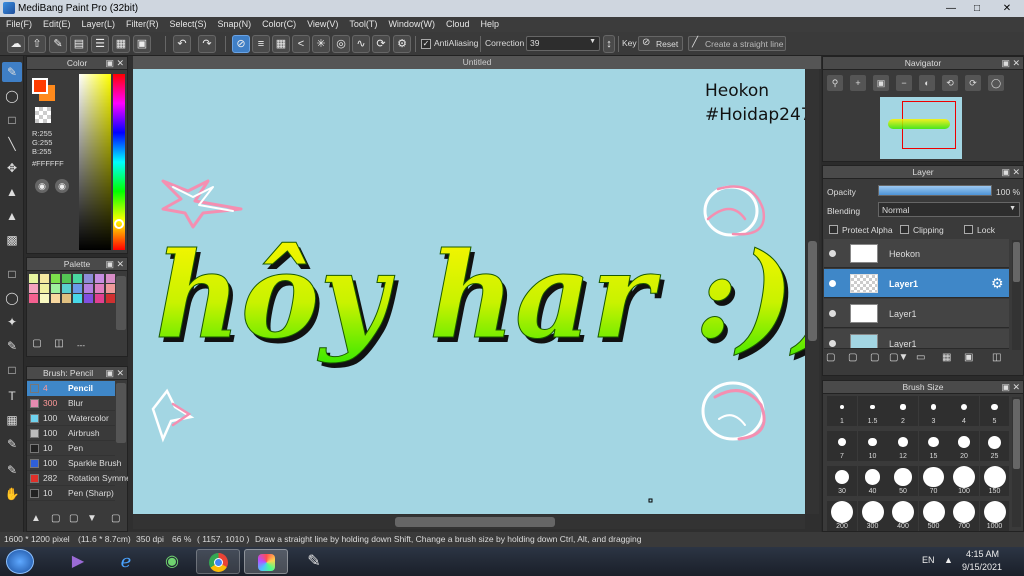 The image size is (1024, 576). I want to click on clipping-checkbox, so click(904, 229).